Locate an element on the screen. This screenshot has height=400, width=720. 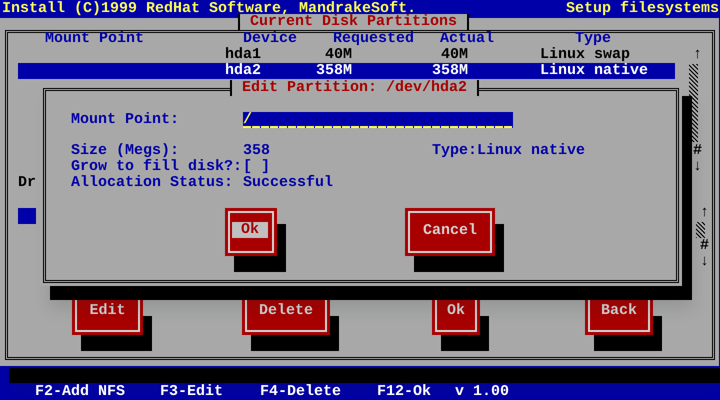
column-header: Type is located at coordinates (593, 39).